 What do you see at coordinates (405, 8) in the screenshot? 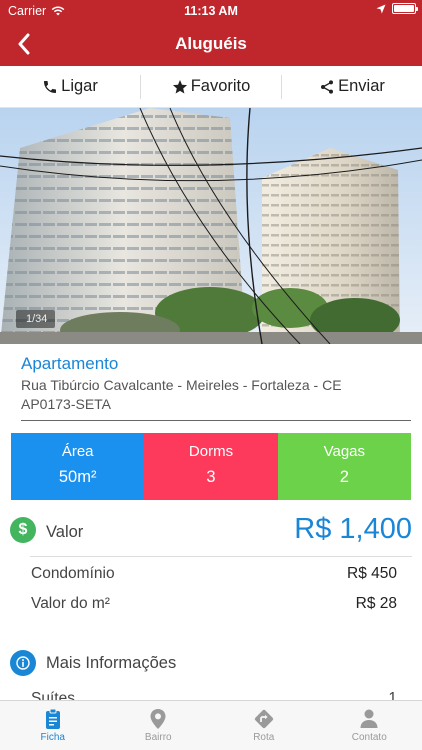
I see `battery-icon` at bounding box center [405, 8].